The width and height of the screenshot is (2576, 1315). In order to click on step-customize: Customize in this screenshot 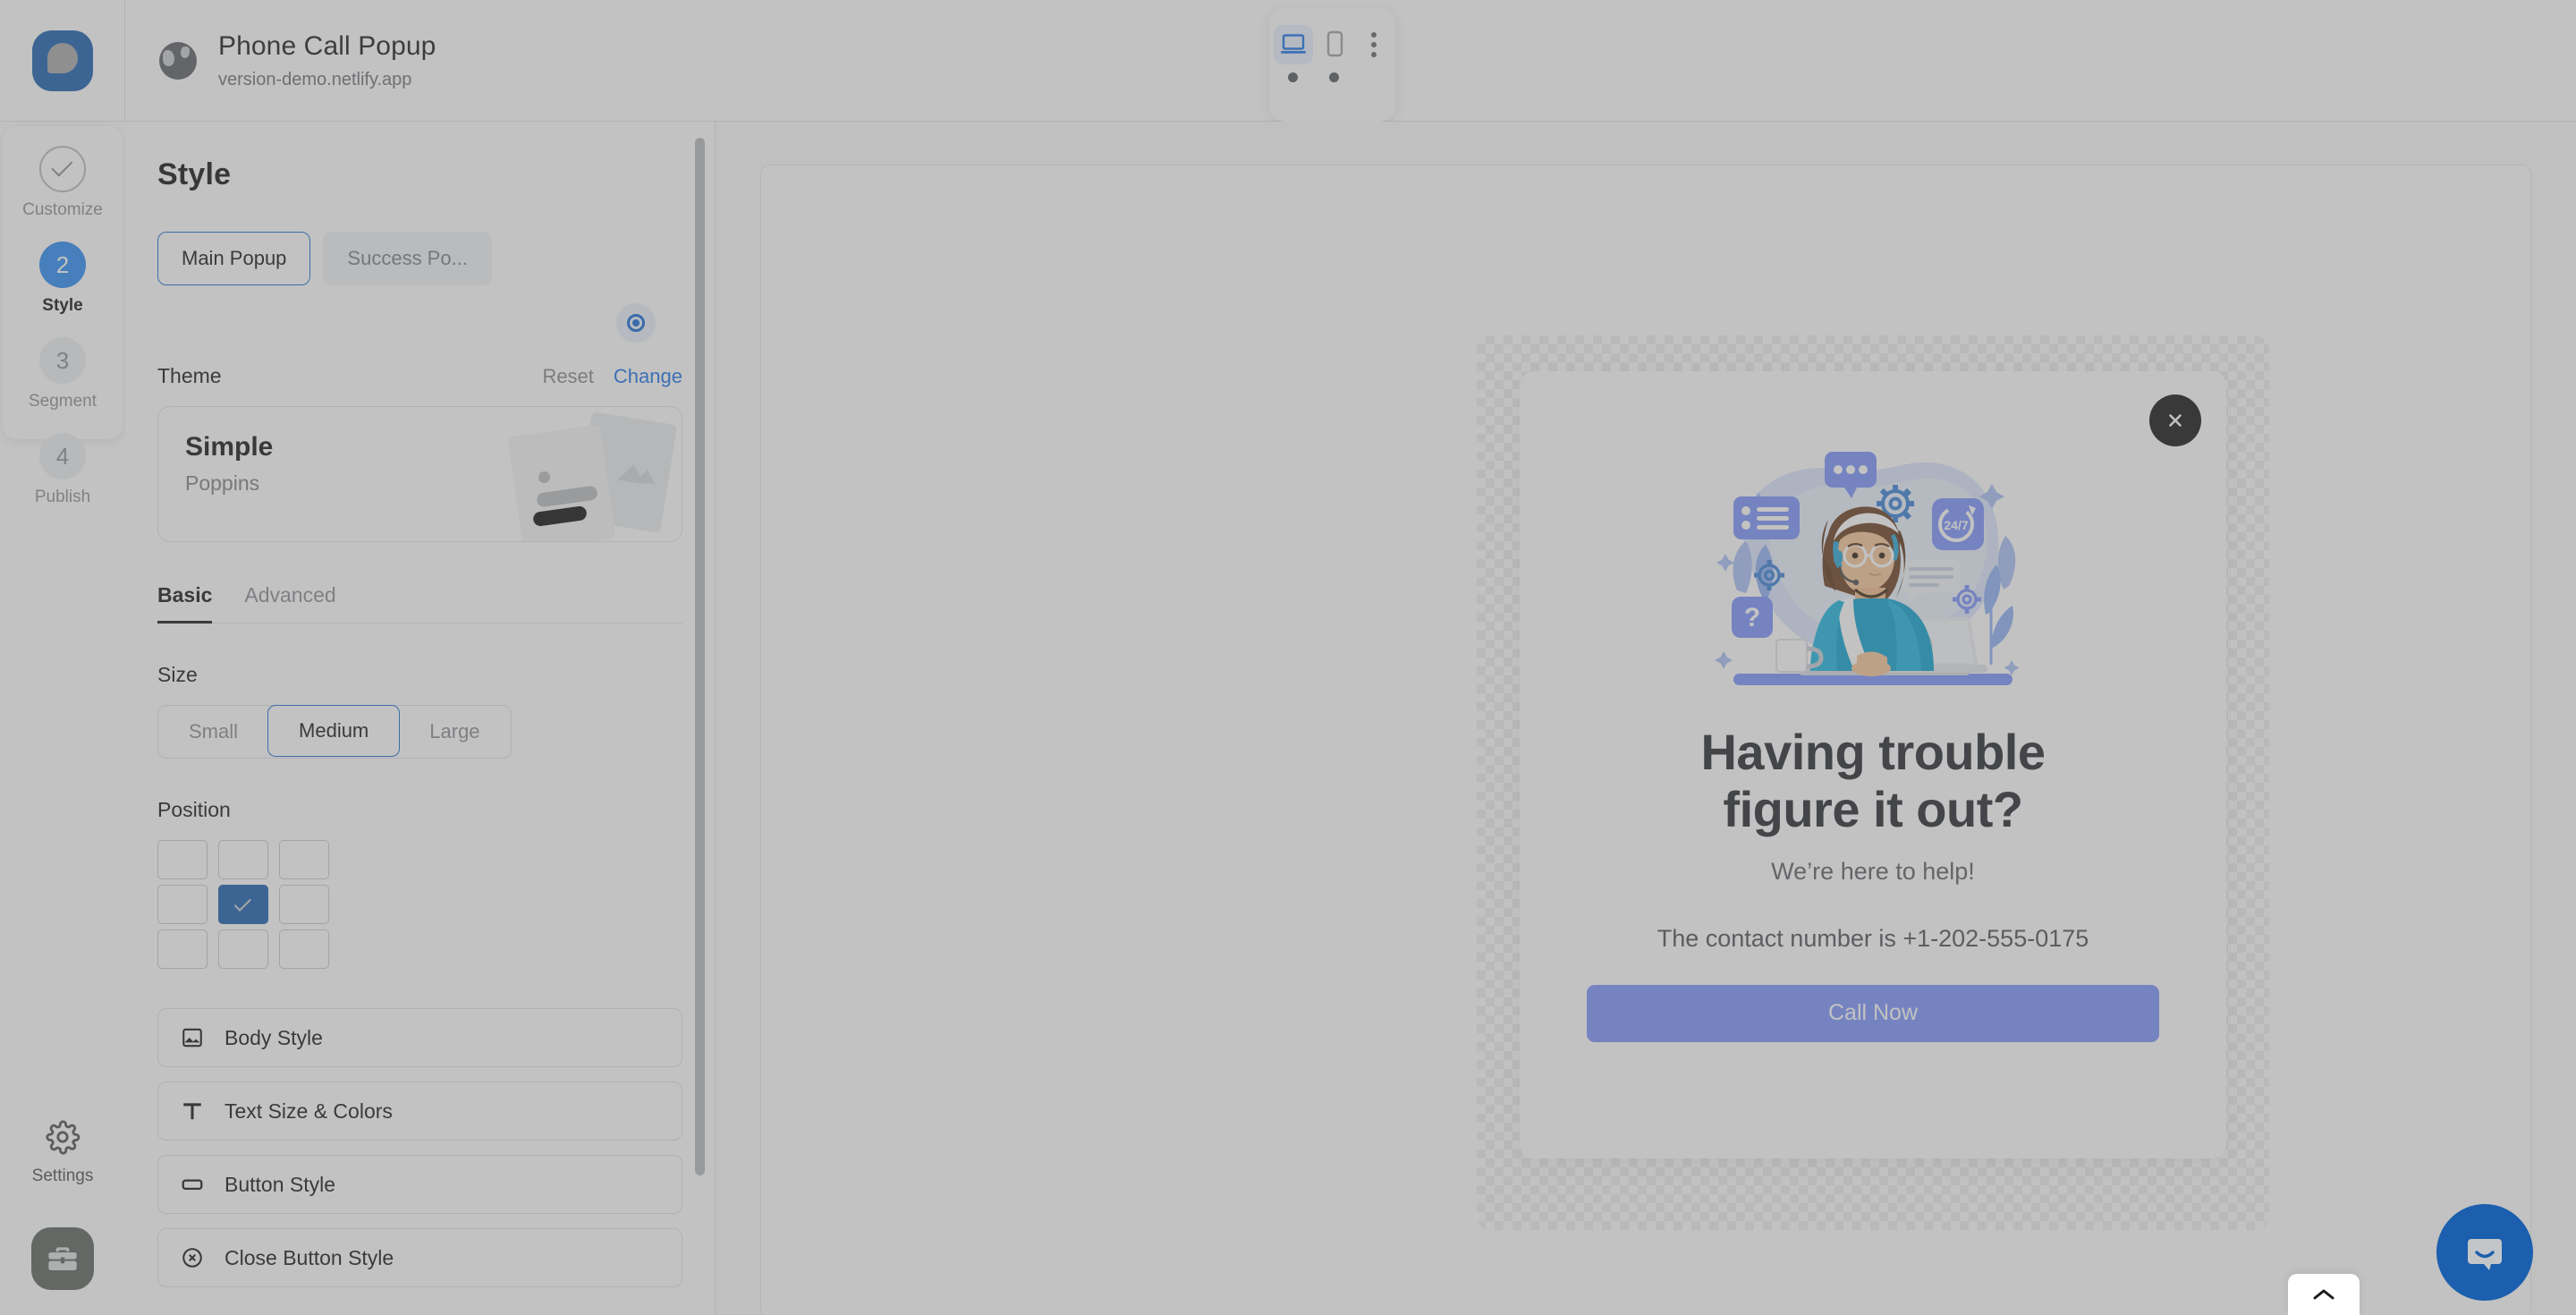, I will do `click(63, 183)`.